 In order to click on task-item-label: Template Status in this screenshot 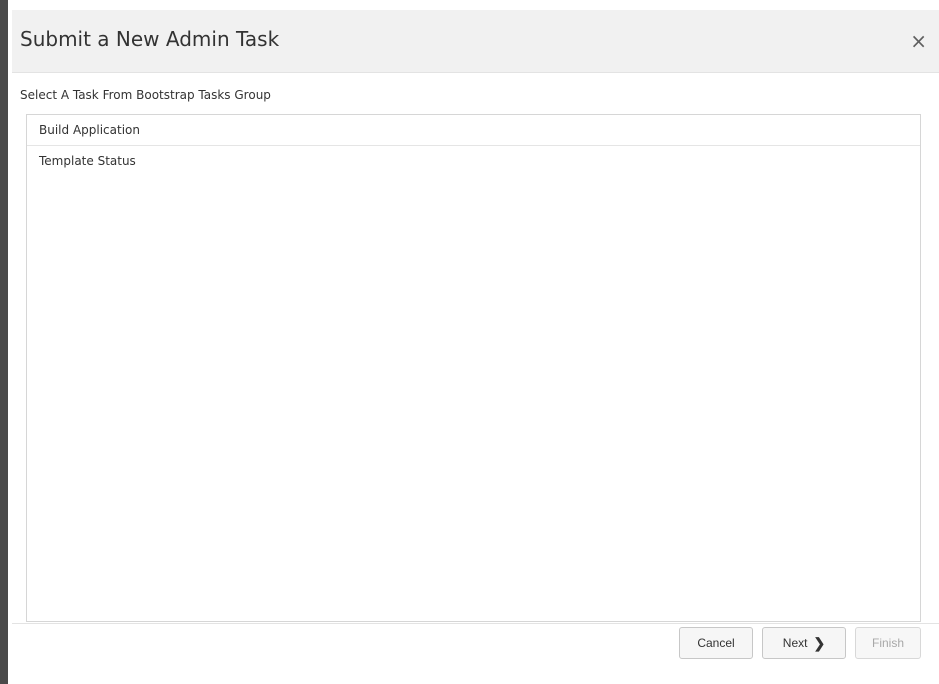, I will do `click(87, 161)`.